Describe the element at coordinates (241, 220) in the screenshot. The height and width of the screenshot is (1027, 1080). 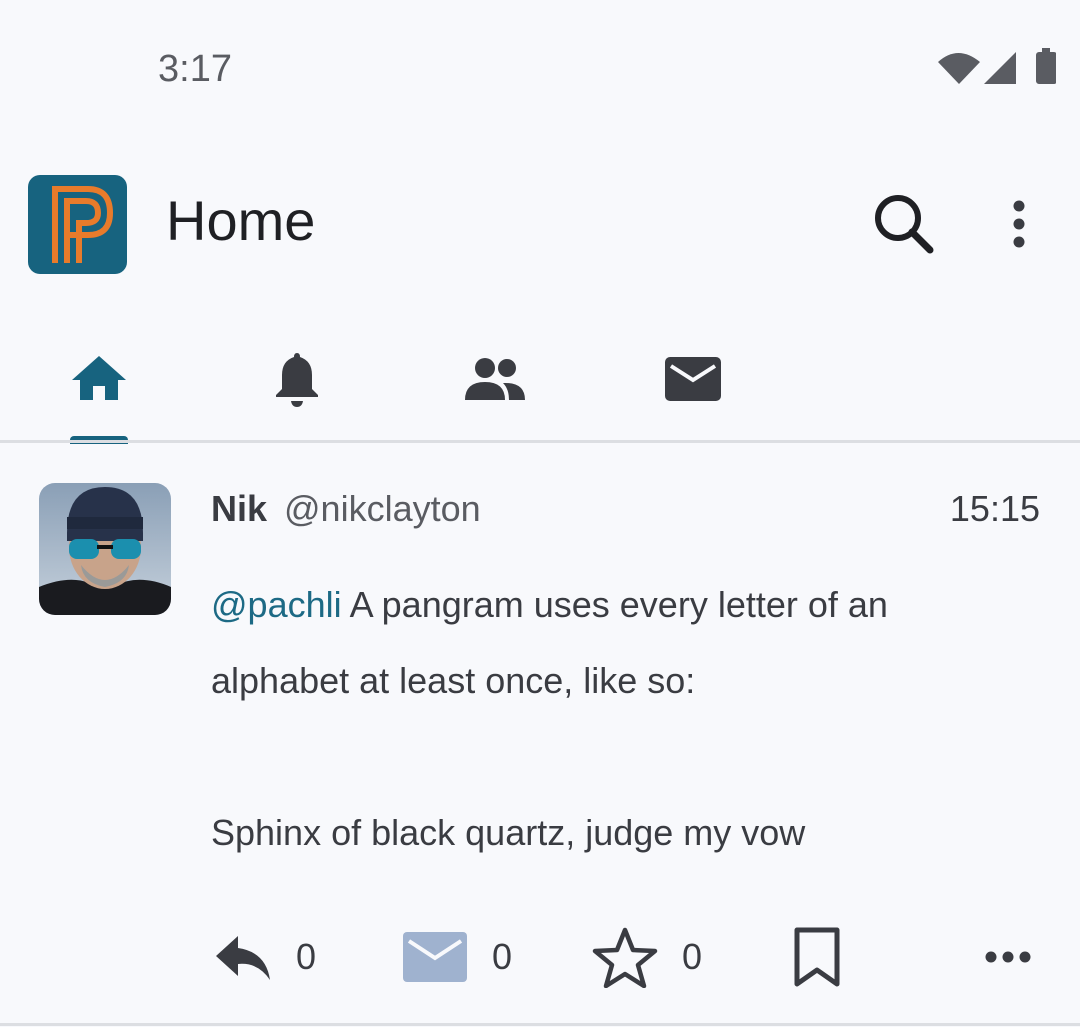
I see `page-title: Home` at that location.